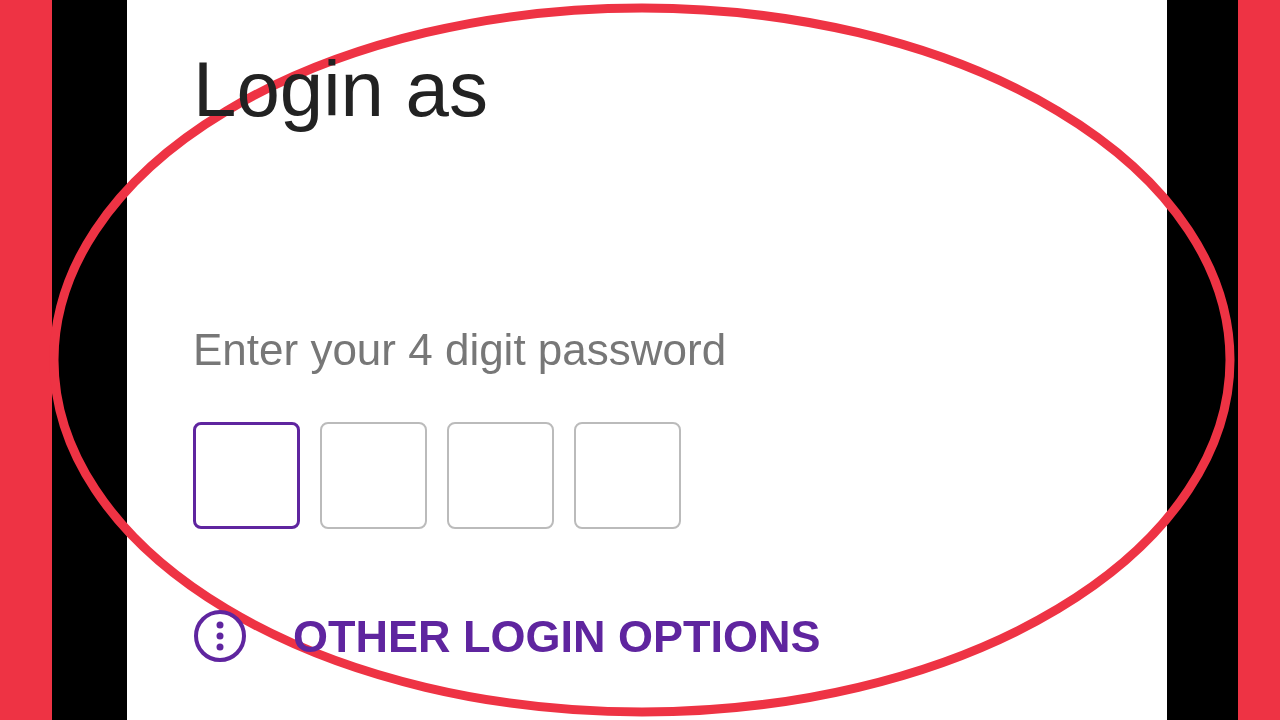 The height and width of the screenshot is (720, 1280). Describe the element at coordinates (460, 350) in the screenshot. I see `password-label: Enter your 4 digit password` at that location.